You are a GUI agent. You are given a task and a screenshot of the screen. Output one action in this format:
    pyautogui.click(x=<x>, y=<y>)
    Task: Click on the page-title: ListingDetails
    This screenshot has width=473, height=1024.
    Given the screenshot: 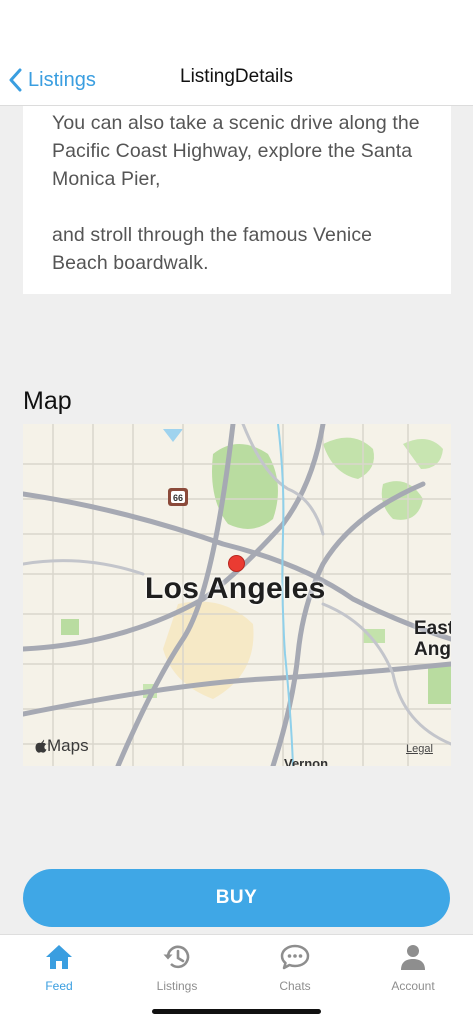 What is the action you would take?
    pyautogui.click(x=236, y=76)
    